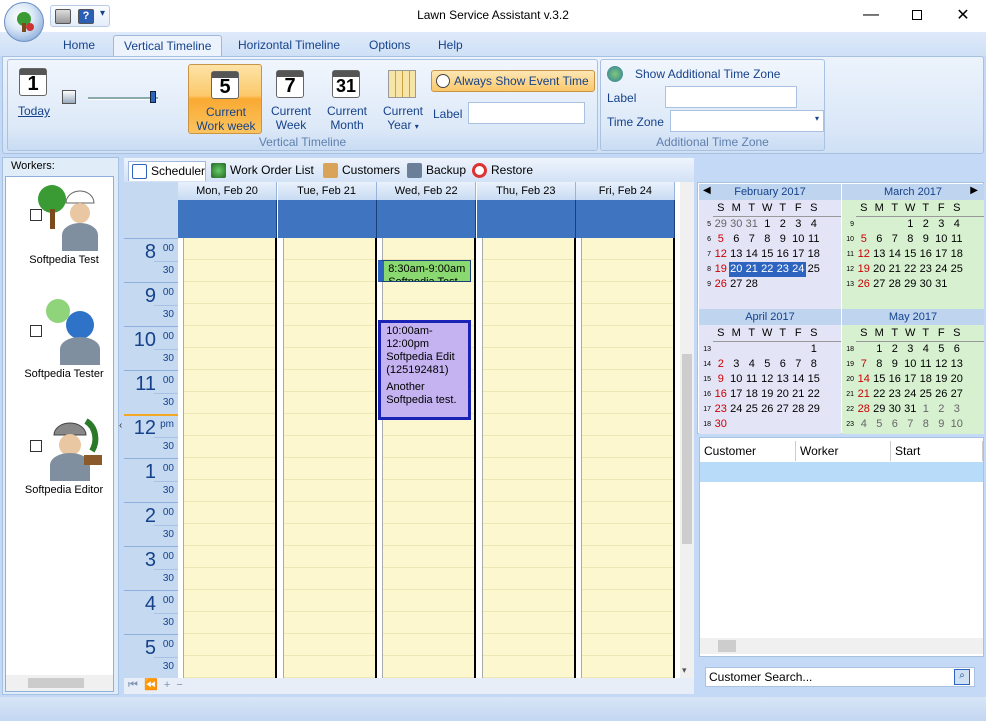  I want to click on remove-icon: −, so click(179, 685).